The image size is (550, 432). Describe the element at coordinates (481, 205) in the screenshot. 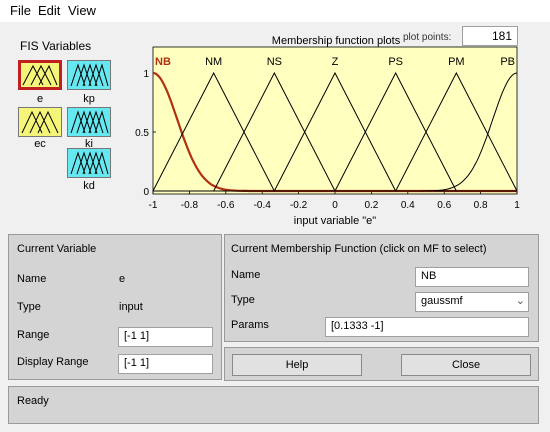

I see `x-tick-label: 0.8` at that location.